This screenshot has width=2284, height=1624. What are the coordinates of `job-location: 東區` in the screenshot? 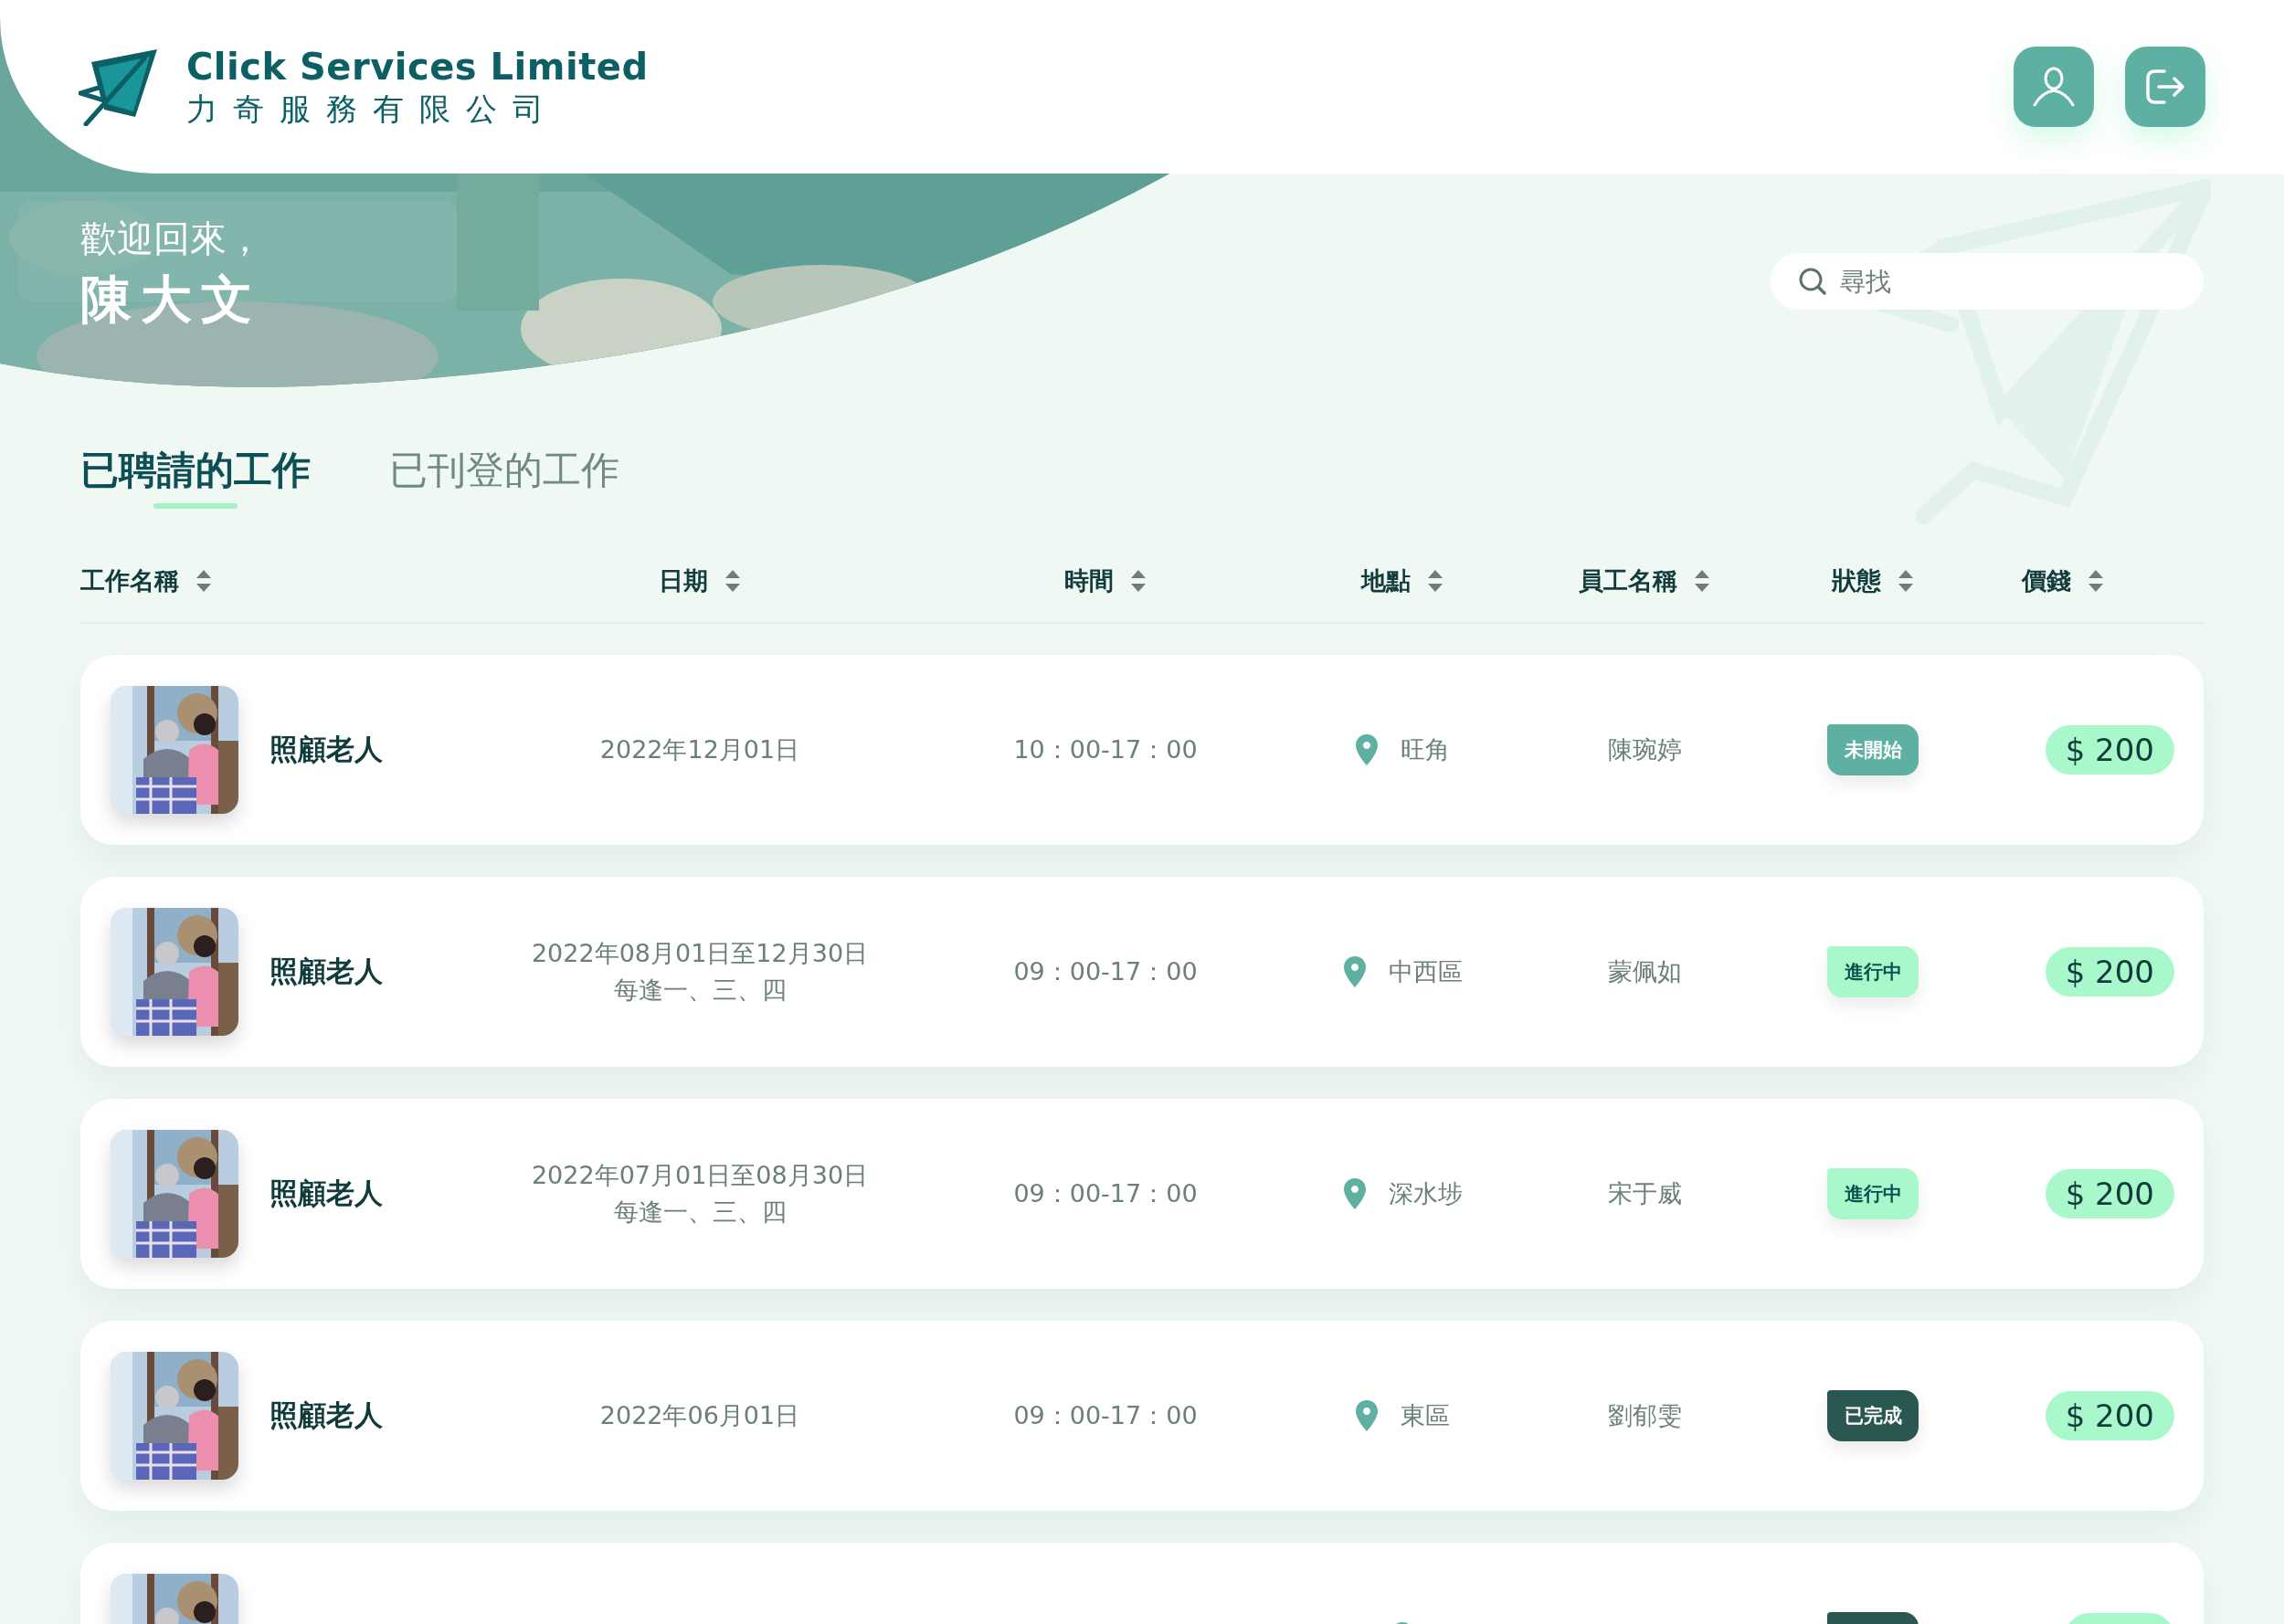 It's located at (1425, 1415).